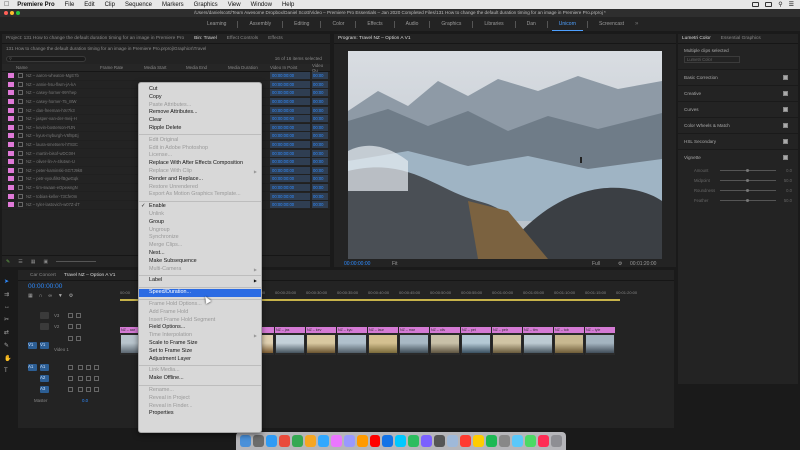 Image resolution: width=800 pixels, height=450 pixels. What do you see at coordinates (738, 125) in the screenshot?
I see `section-color-wheels: Color Wheels & Match` at bounding box center [738, 125].